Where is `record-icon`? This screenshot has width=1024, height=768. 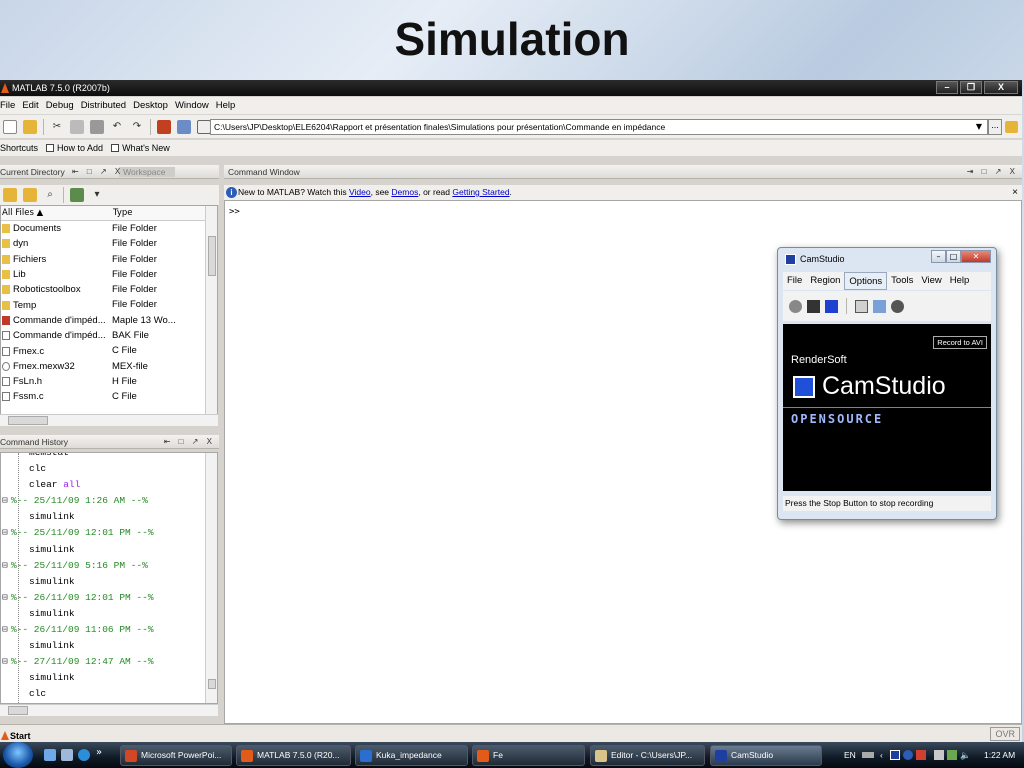 record-icon is located at coordinates (795, 306).